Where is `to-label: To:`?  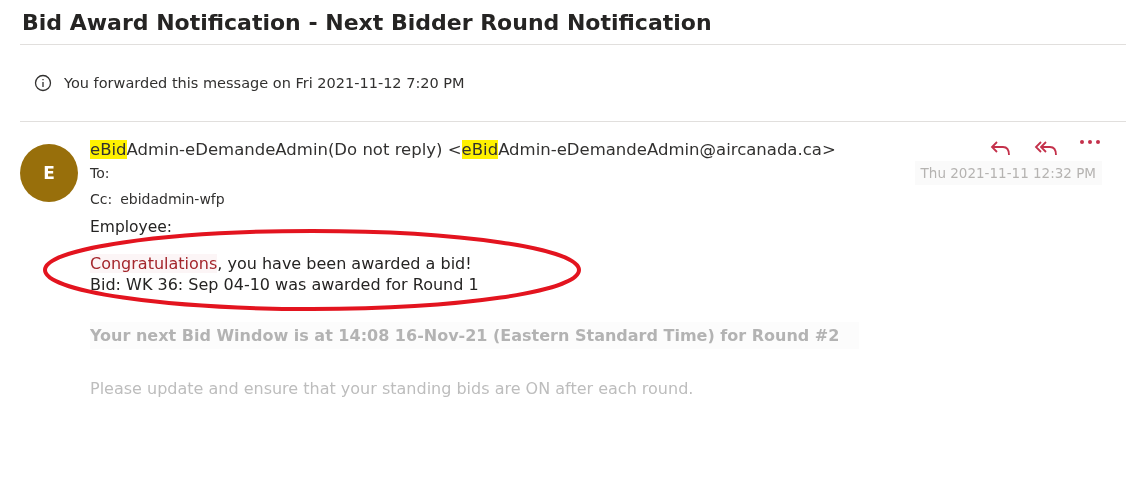 to-label: To: is located at coordinates (100, 173).